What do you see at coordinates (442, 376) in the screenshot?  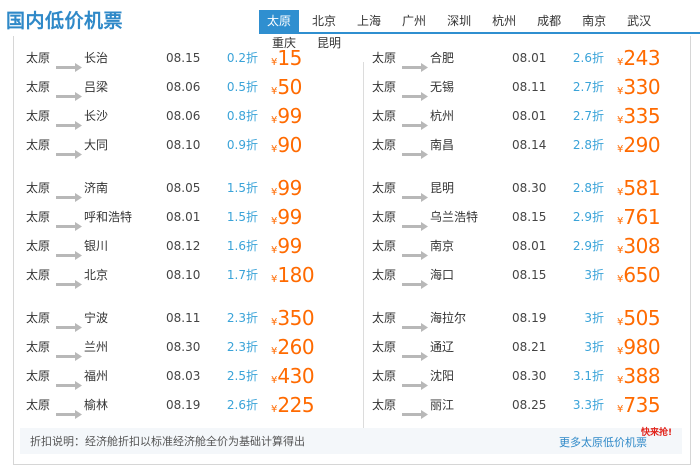 I see `destination-city: 沈阳` at bounding box center [442, 376].